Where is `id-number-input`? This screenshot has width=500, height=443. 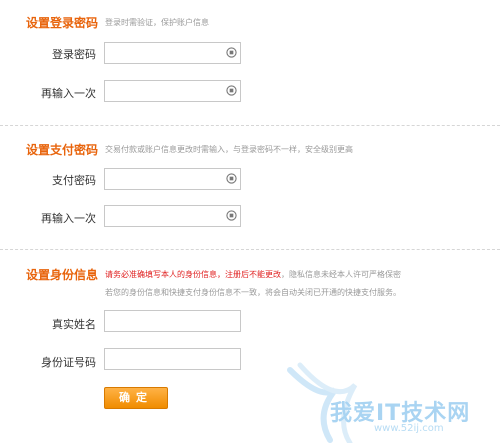 id-number-input is located at coordinates (172, 361).